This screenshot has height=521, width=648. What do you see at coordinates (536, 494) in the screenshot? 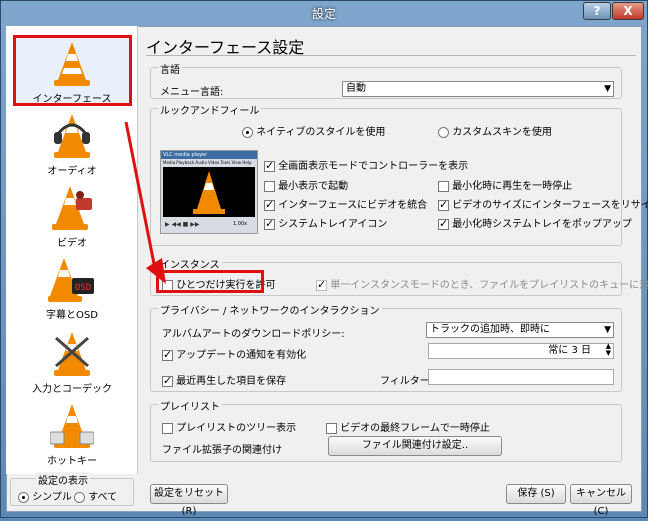
I see `save-button: 保存 (S)` at bounding box center [536, 494].